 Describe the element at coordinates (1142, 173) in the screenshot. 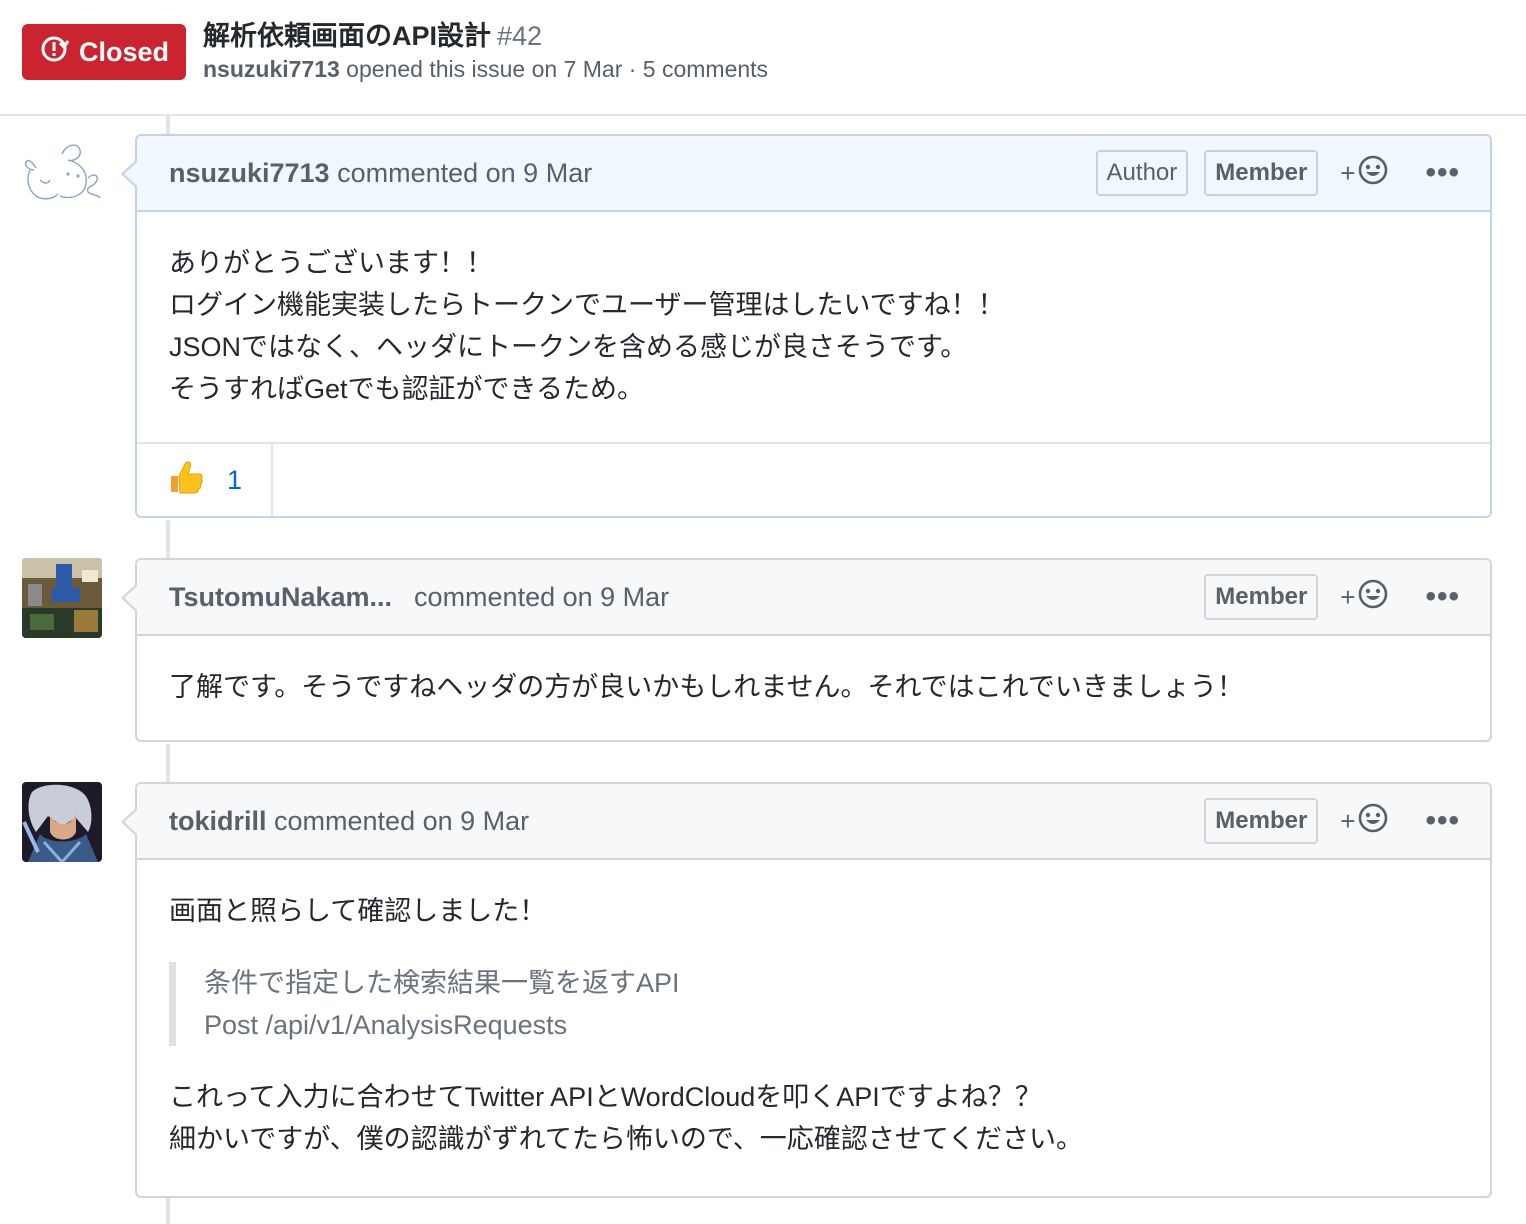

I see `author-label: Author` at that location.